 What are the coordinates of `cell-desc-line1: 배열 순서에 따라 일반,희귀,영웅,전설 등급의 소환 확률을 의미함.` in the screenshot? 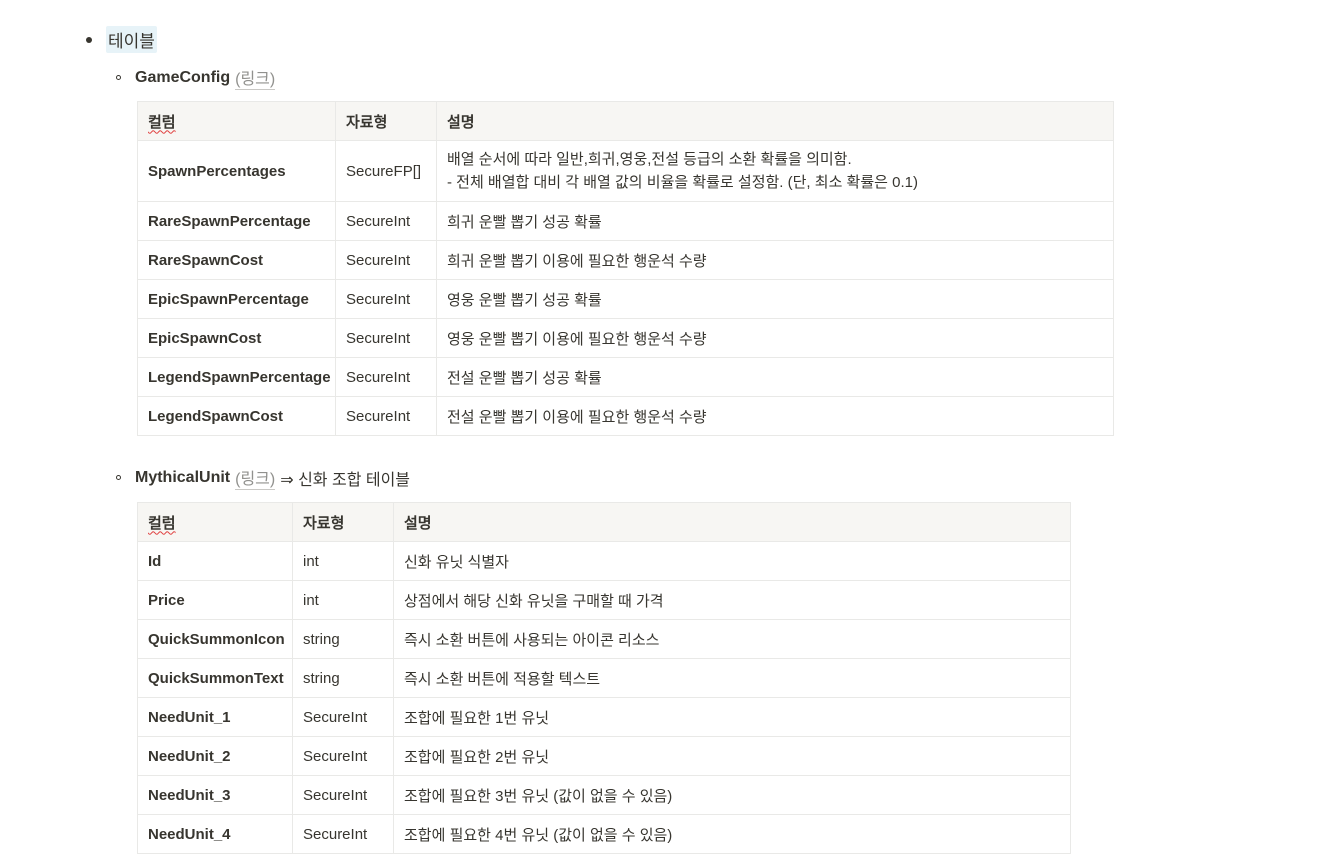 It's located at (649, 159).